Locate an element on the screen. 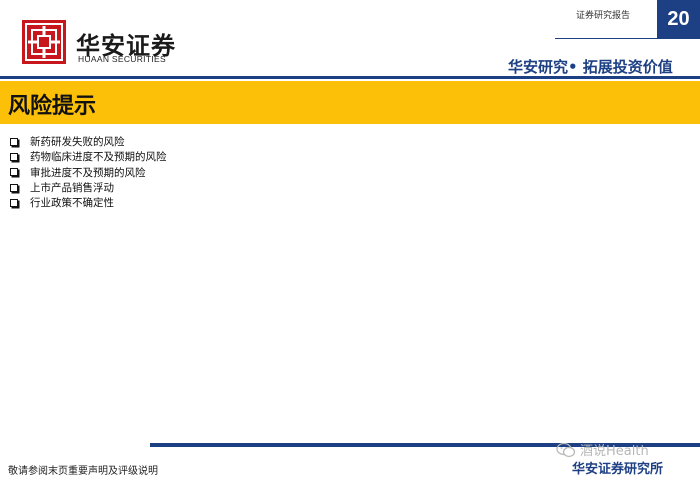 The width and height of the screenshot is (700, 485). risk-item-text: 新药研发失败的风险 is located at coordinates (77, 142).